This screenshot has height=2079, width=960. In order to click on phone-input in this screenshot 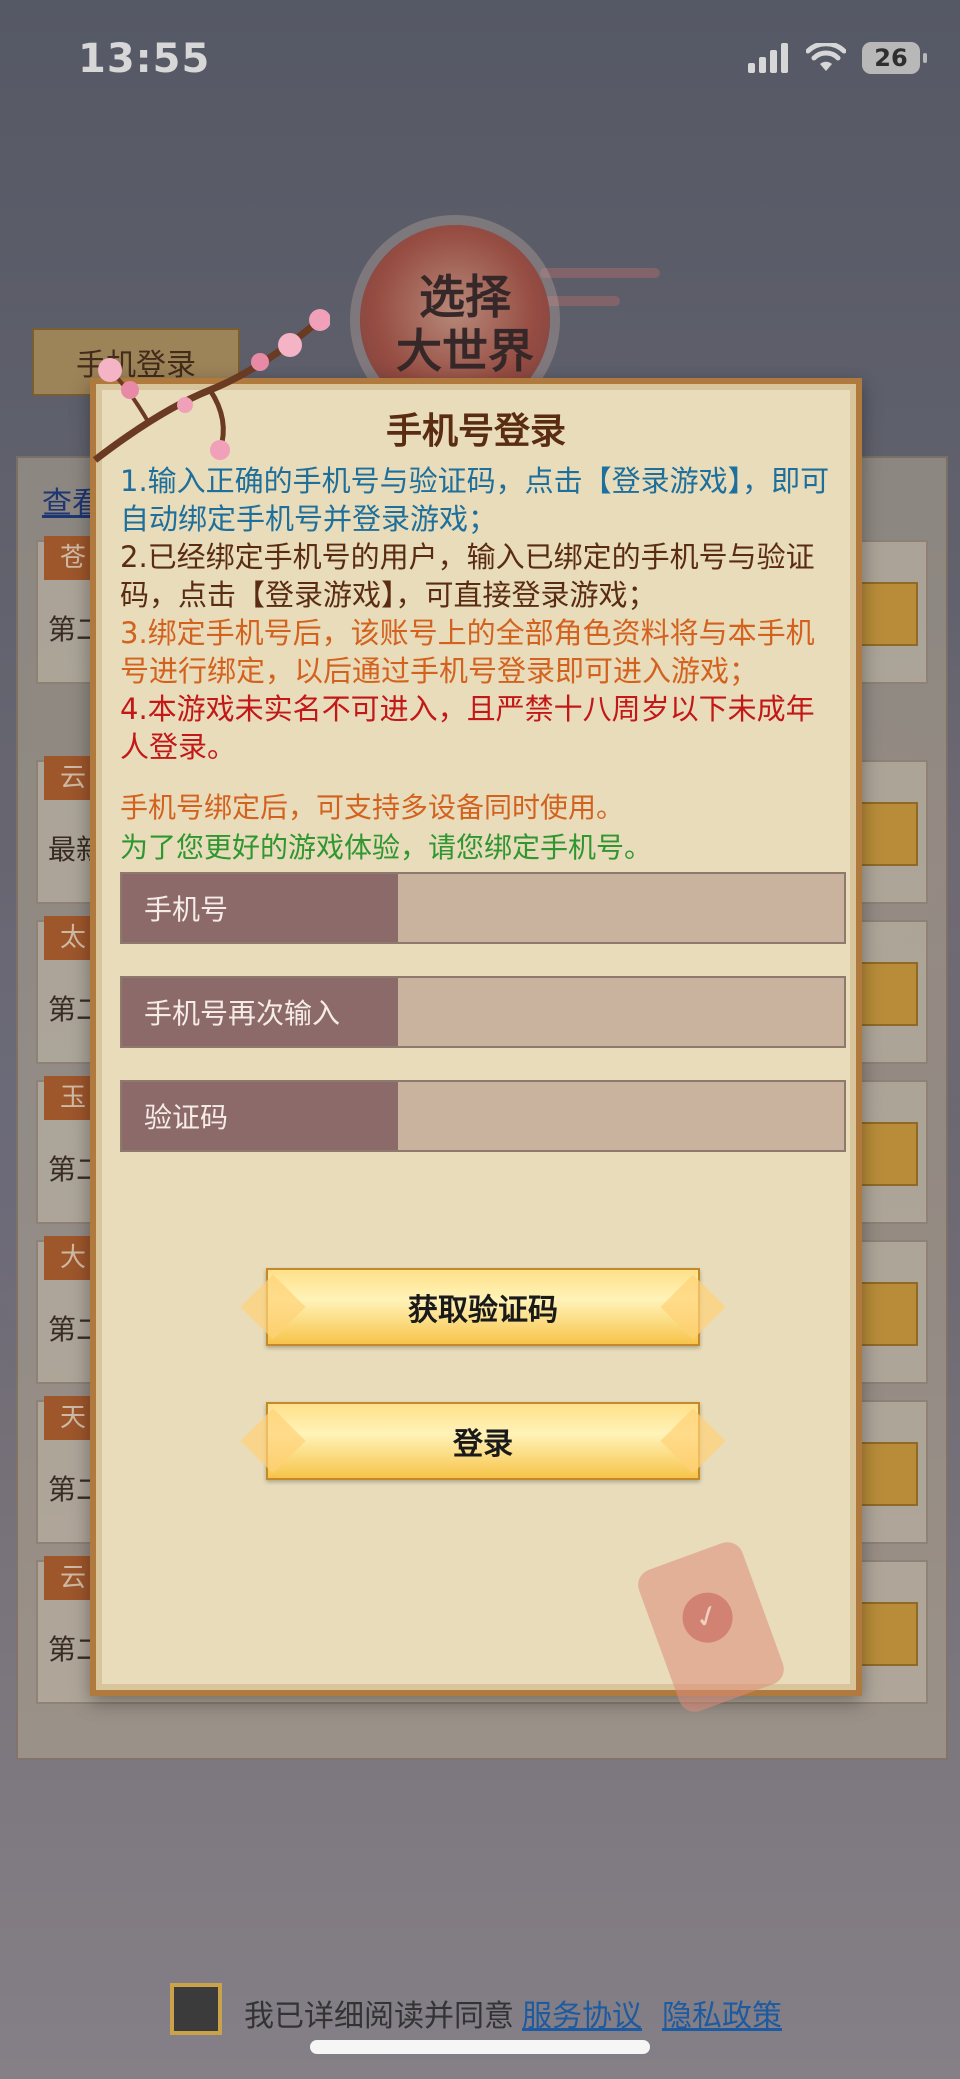, I will do `click(621, 908)`.